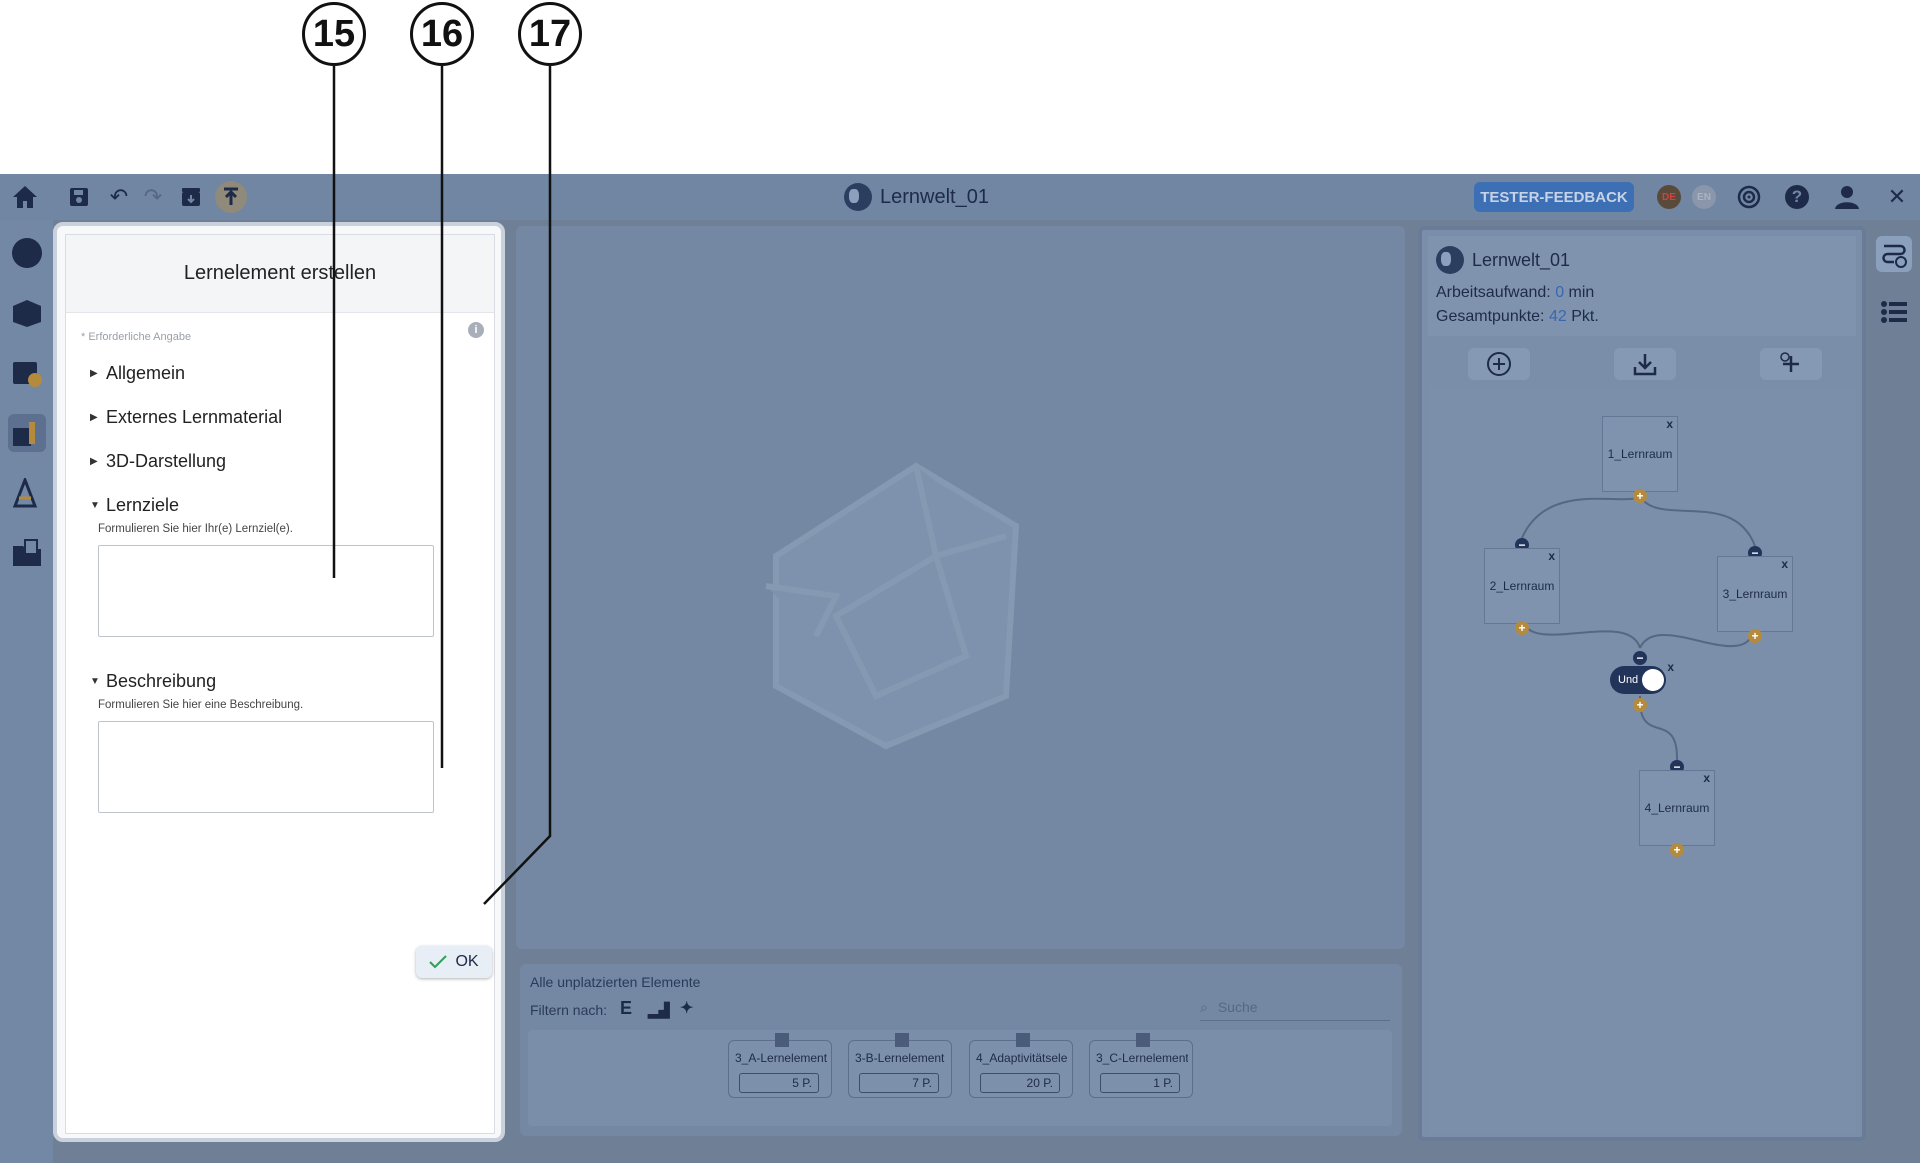  I want to click on space-menu-icon, so click(27, 313).